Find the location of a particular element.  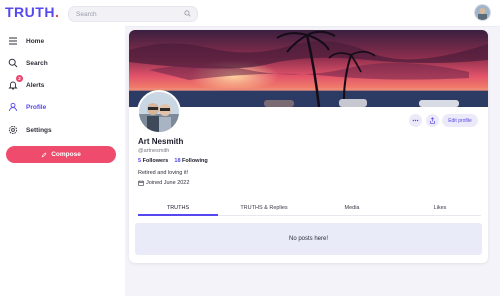

followers-label: Followers is located at coordinates (155, 161).